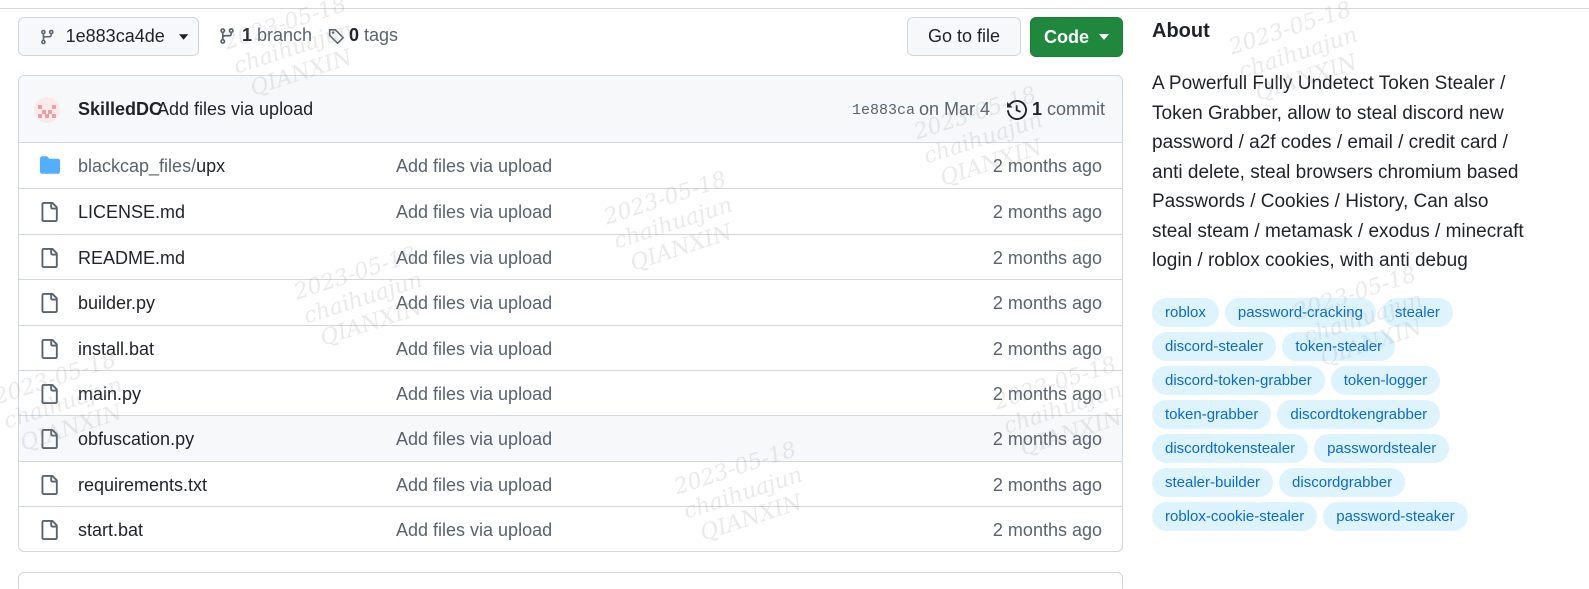 Image resolution: width=1589 pixels, height=589 pixels. What do you see at coordinates (794, 8) in the screenshot?
I see `top-divider` at bounding box center [794, 8].